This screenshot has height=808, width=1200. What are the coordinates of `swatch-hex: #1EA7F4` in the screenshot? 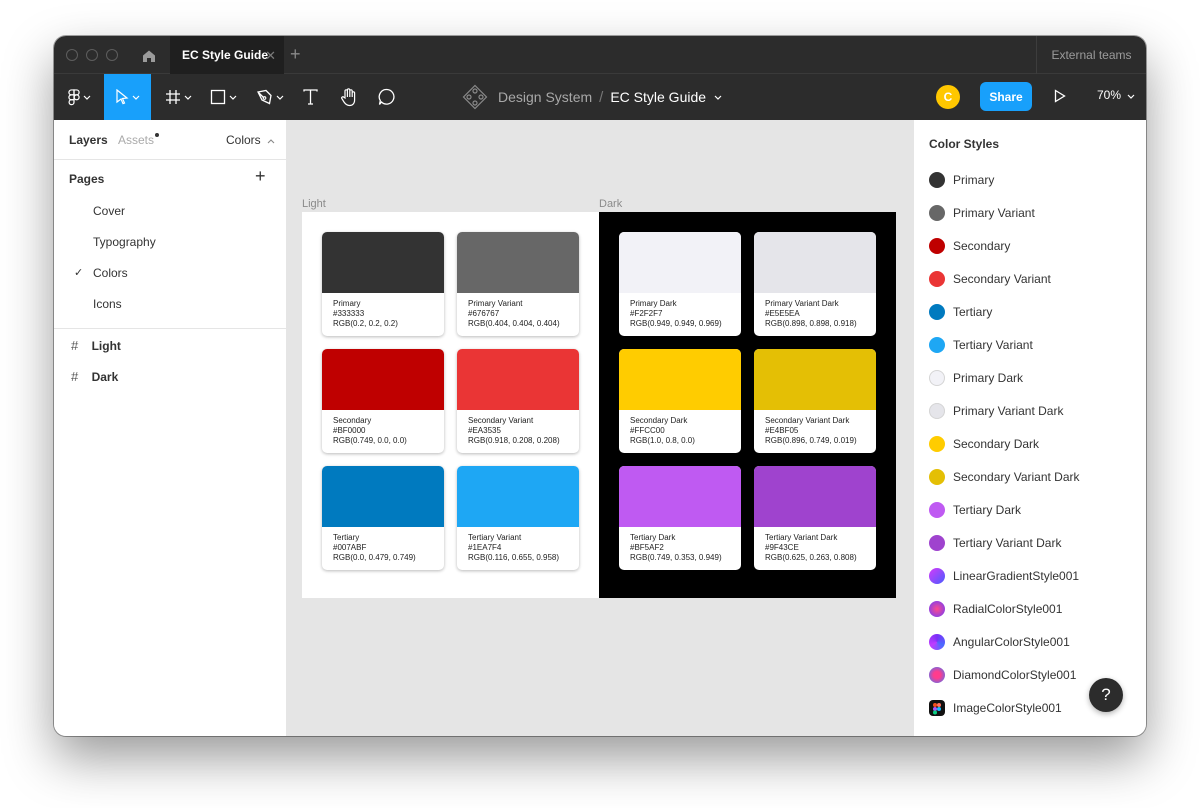 It's located at (485, 547).